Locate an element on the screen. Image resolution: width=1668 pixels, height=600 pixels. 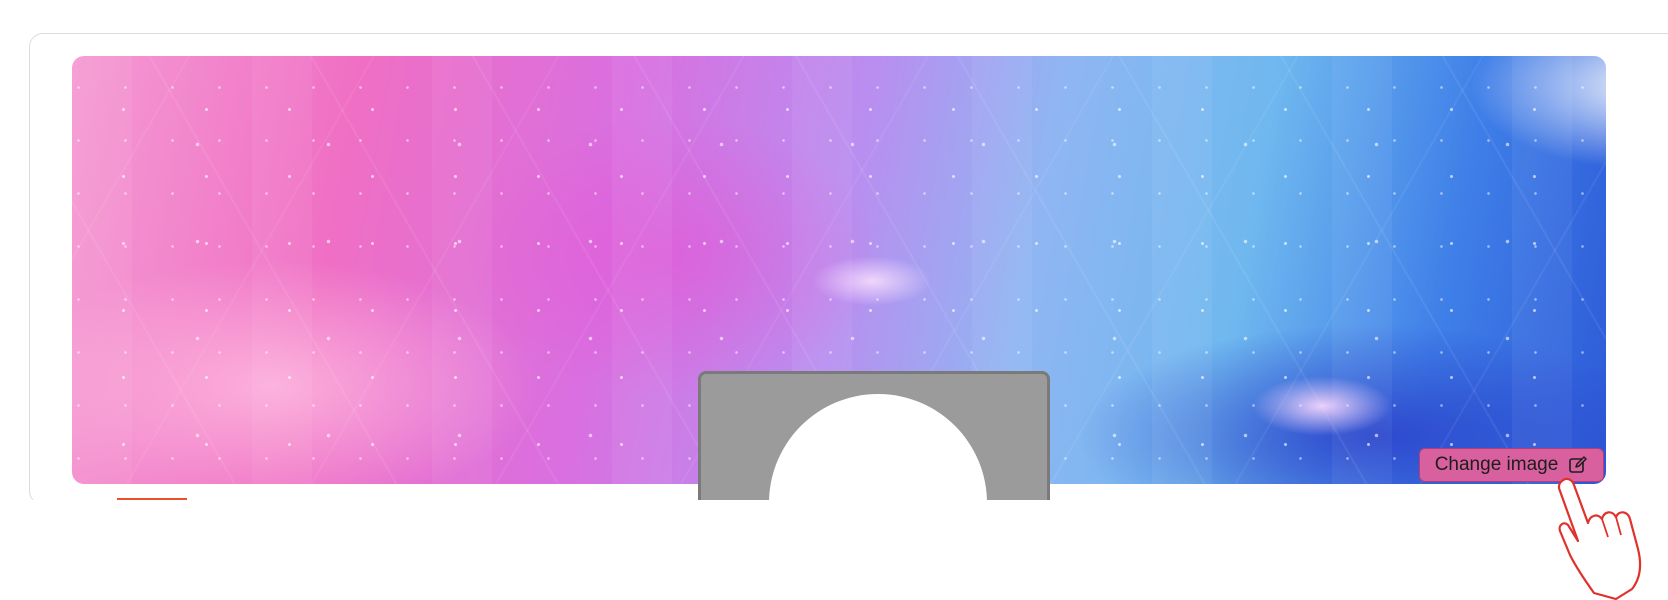
active-tab-indicator is located at coordinates (152, 499).